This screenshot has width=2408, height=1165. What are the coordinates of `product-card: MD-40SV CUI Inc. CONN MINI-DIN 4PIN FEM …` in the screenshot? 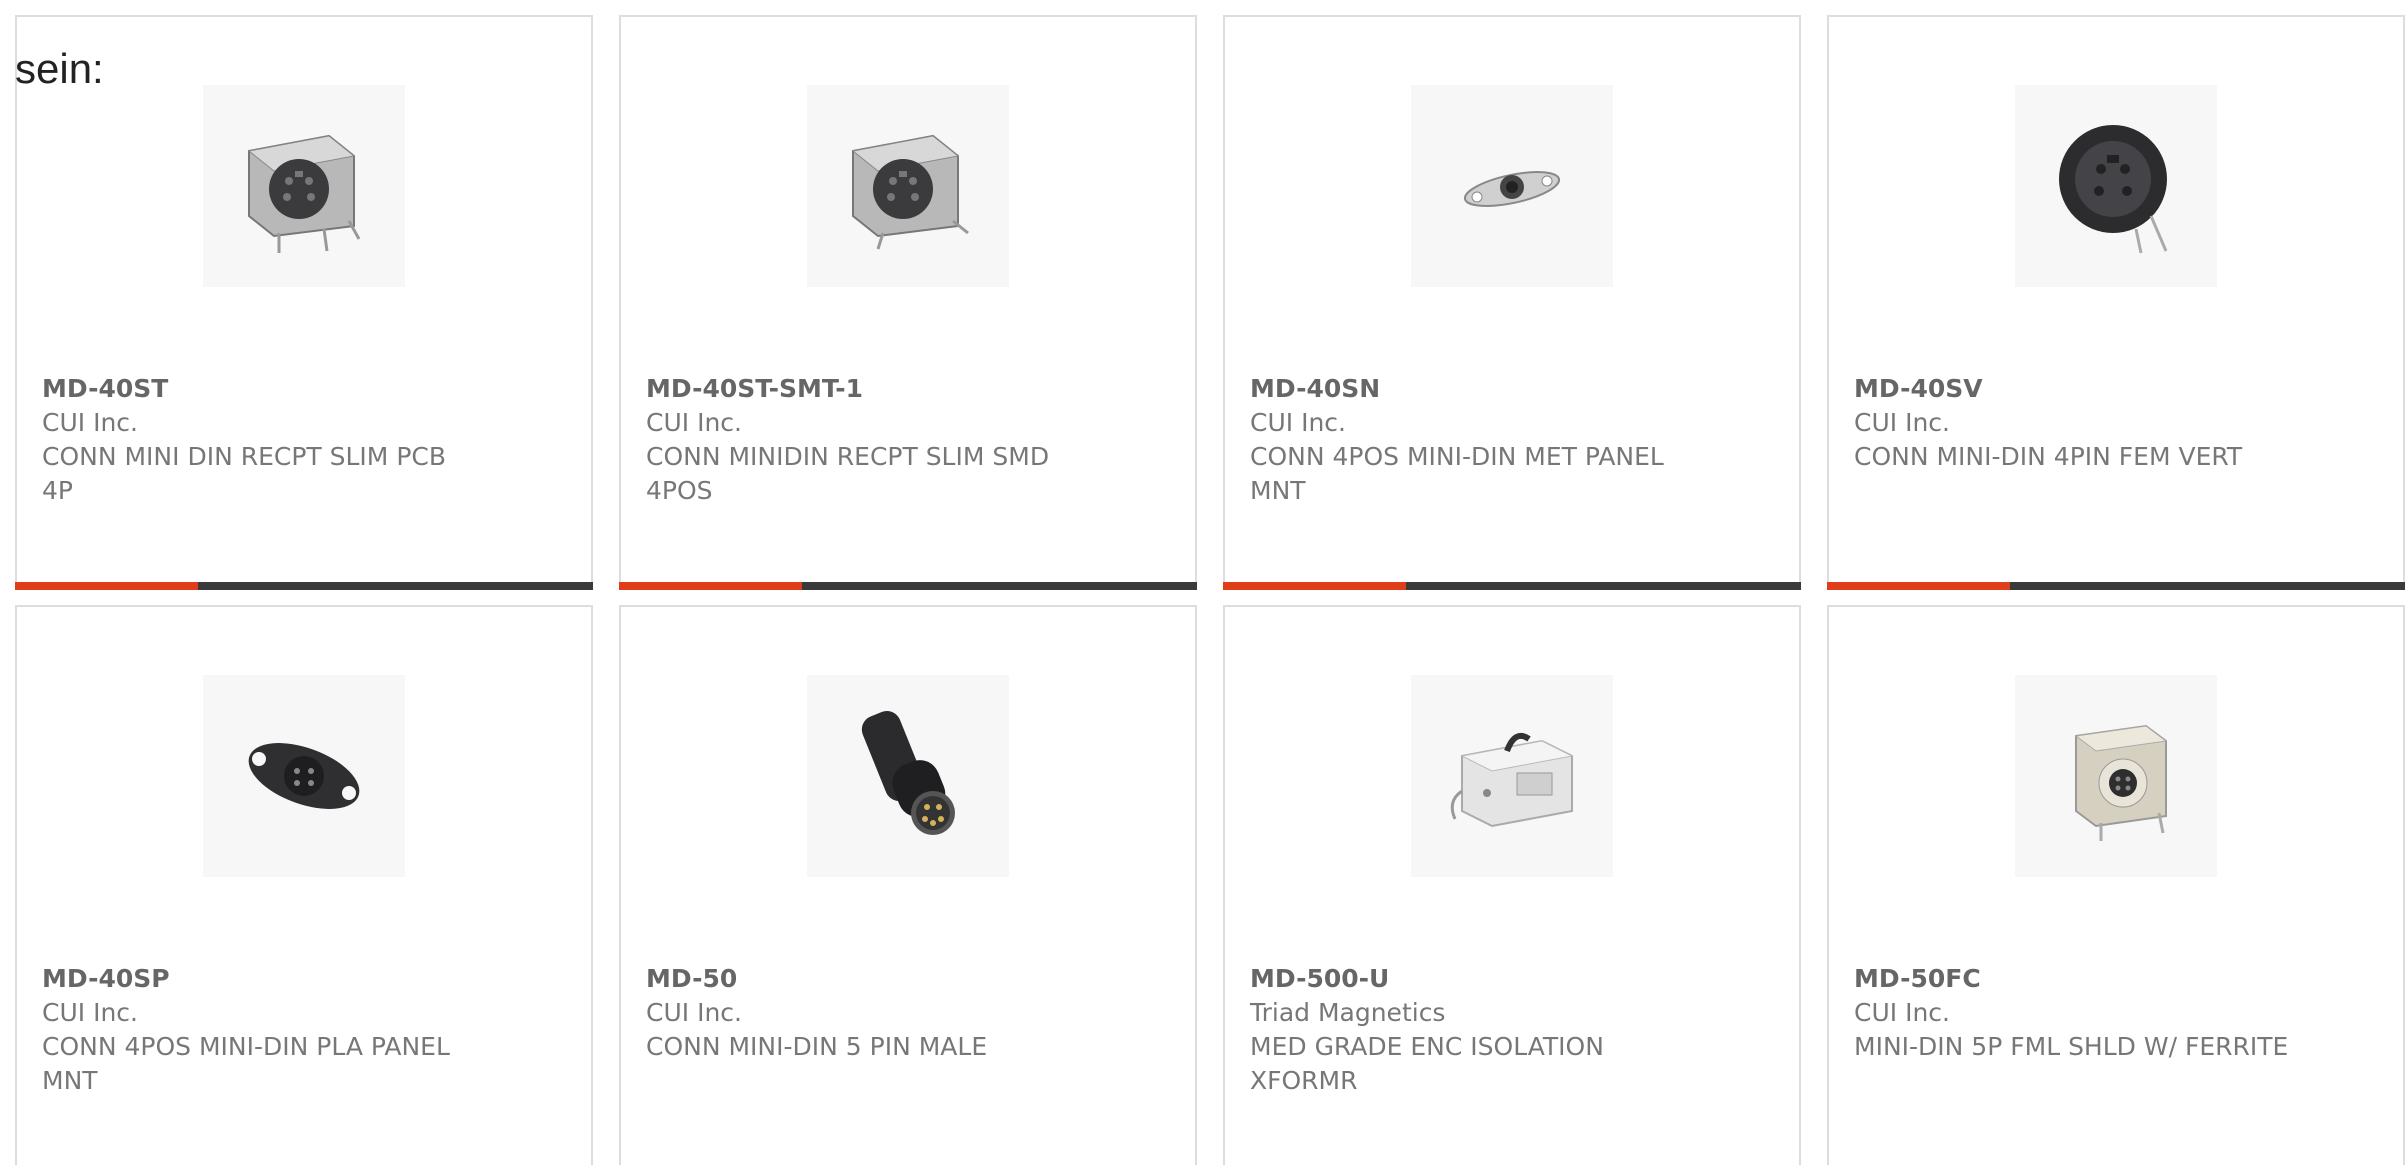 It's located at (2116, 302).